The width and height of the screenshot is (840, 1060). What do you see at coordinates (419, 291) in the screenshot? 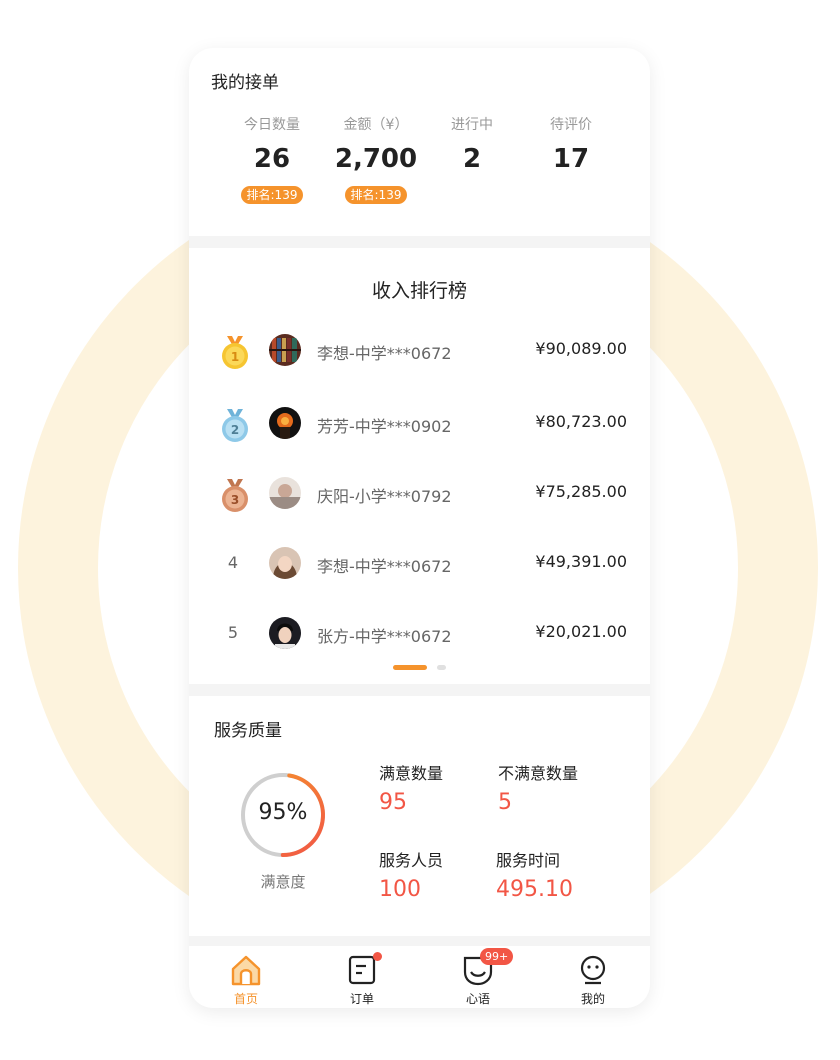
I see `ranking-title: 收入排行榜` at bounding box center [419, 291].